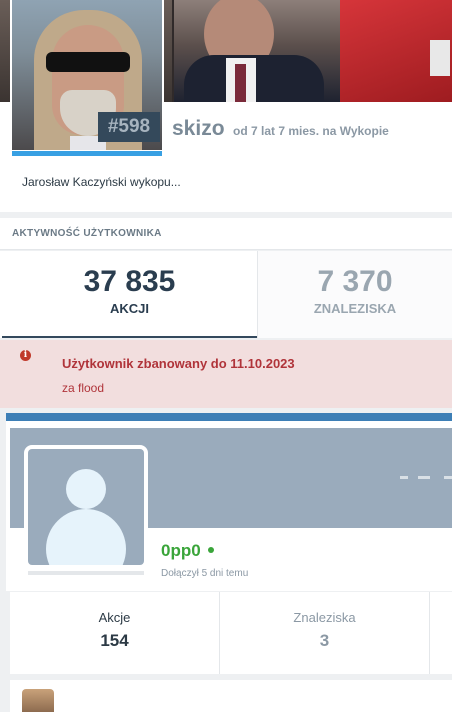 The width and height of the screenshot is (452, 712). Describe the element at coordinates (181, 551) in the screenshot. I see `user-card-username: 0pp0` at that location.